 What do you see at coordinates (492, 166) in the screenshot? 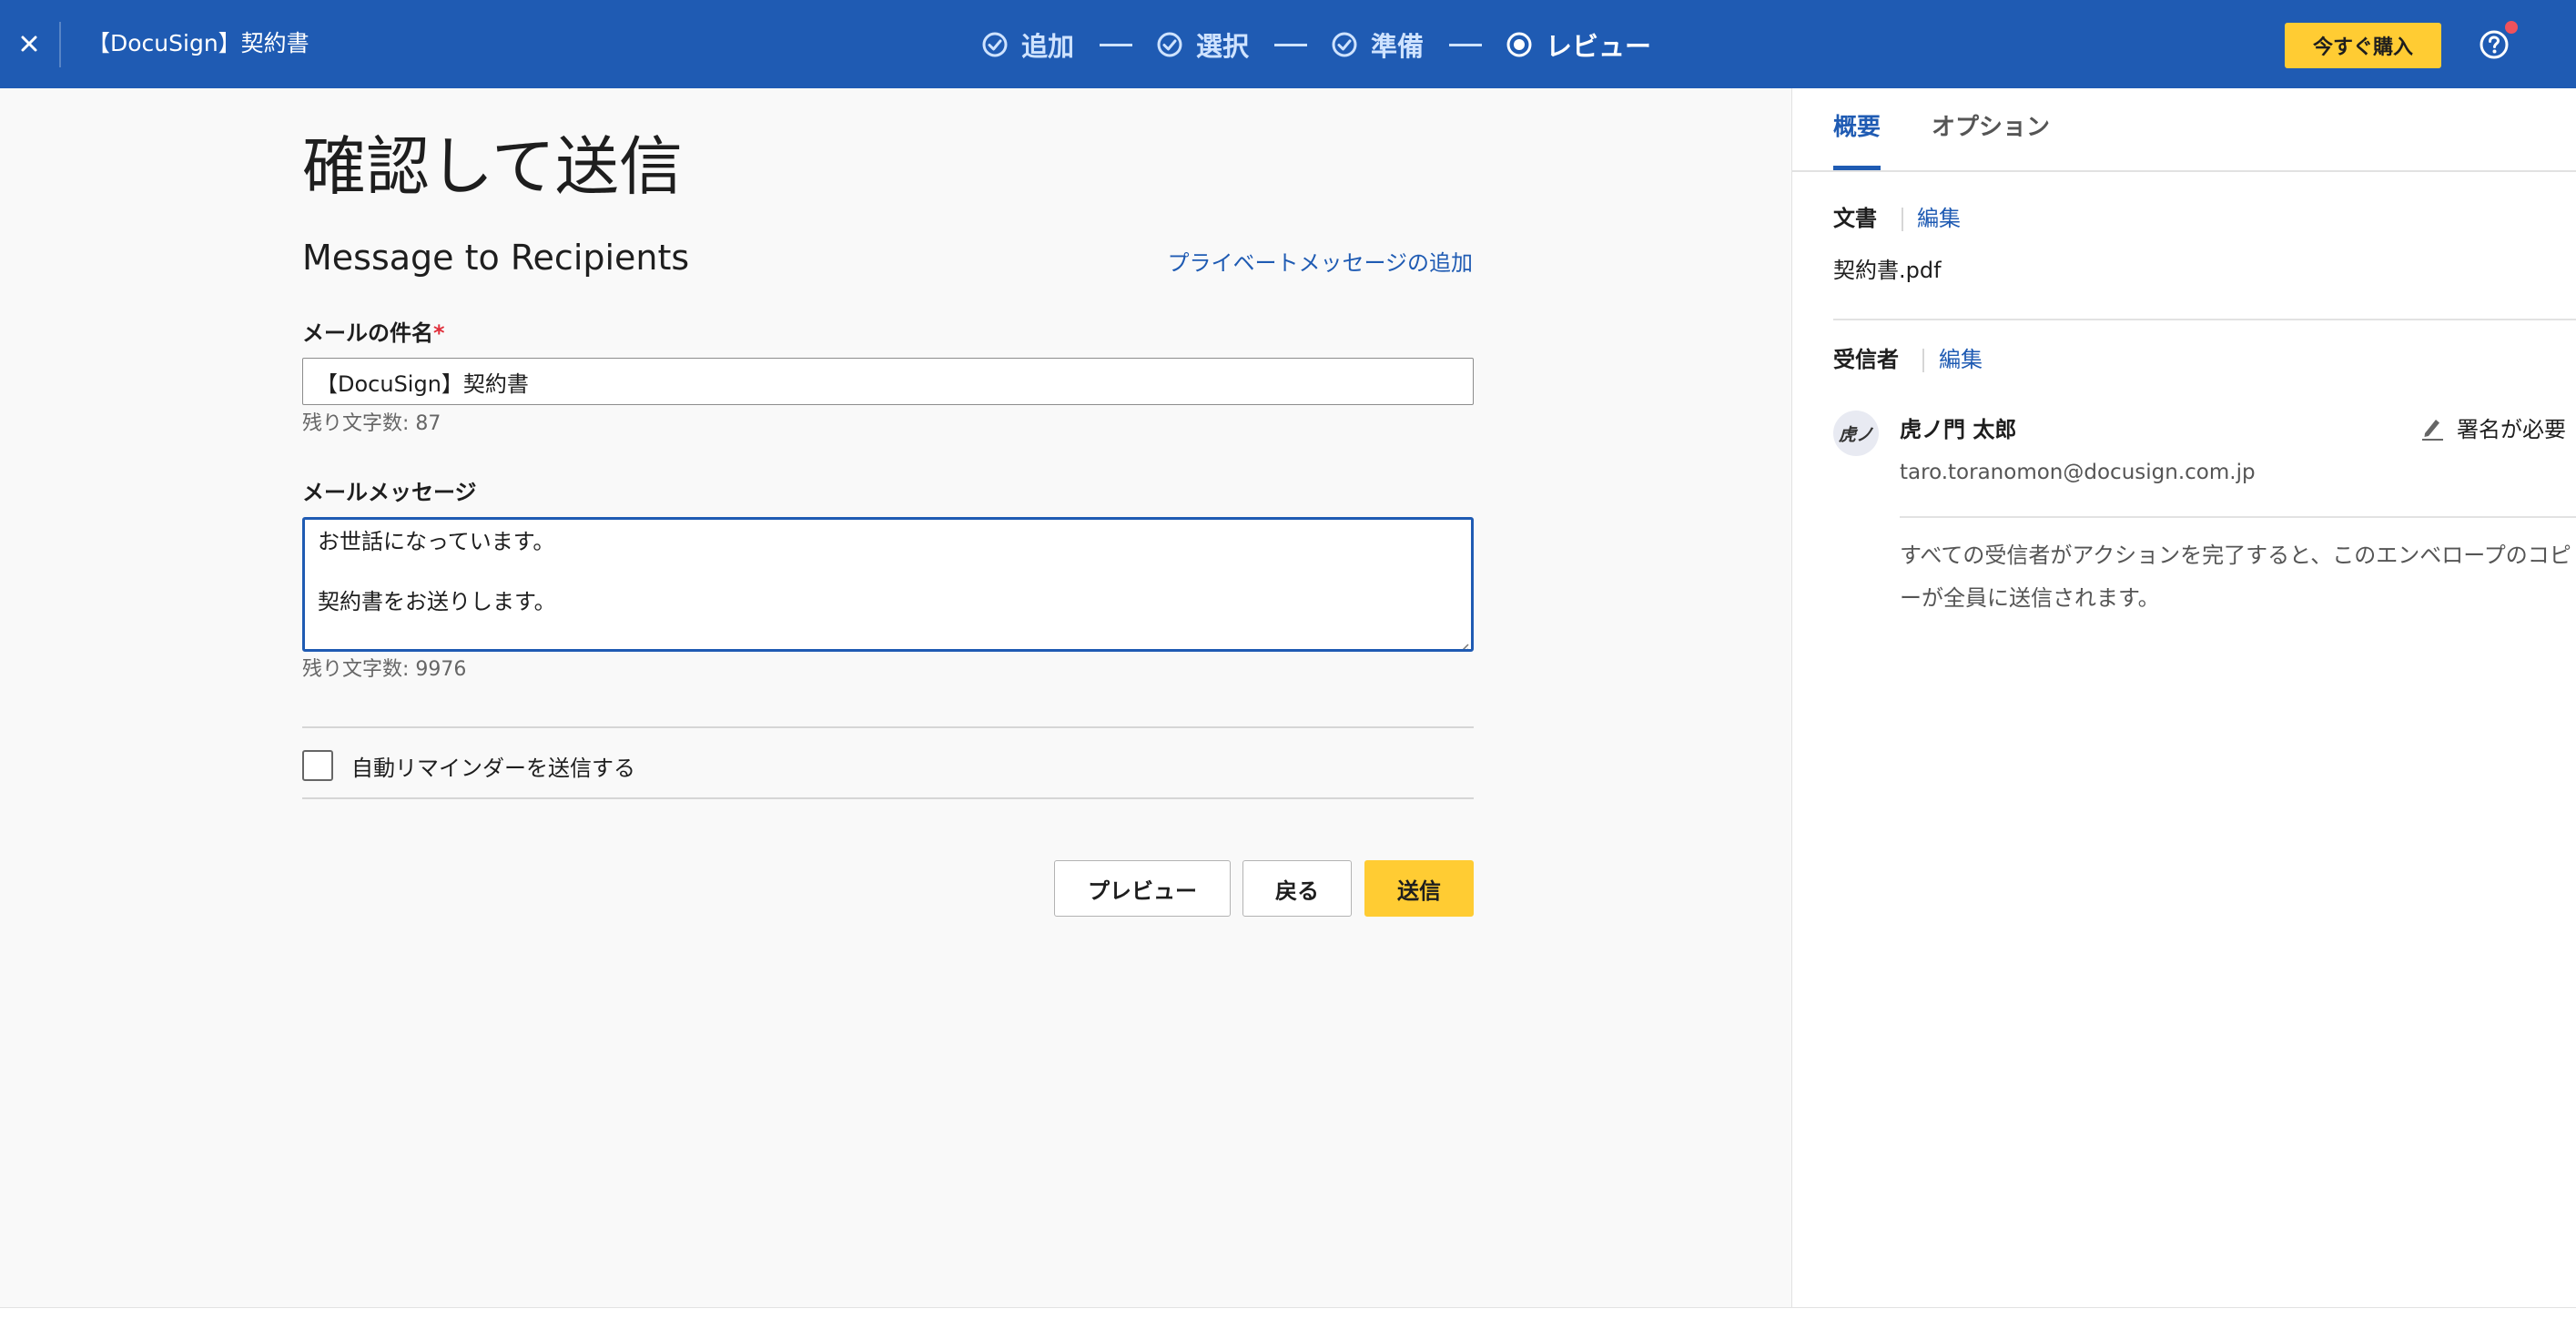
I see `page-title: 確認して送信` at bounding box center [492, 166].